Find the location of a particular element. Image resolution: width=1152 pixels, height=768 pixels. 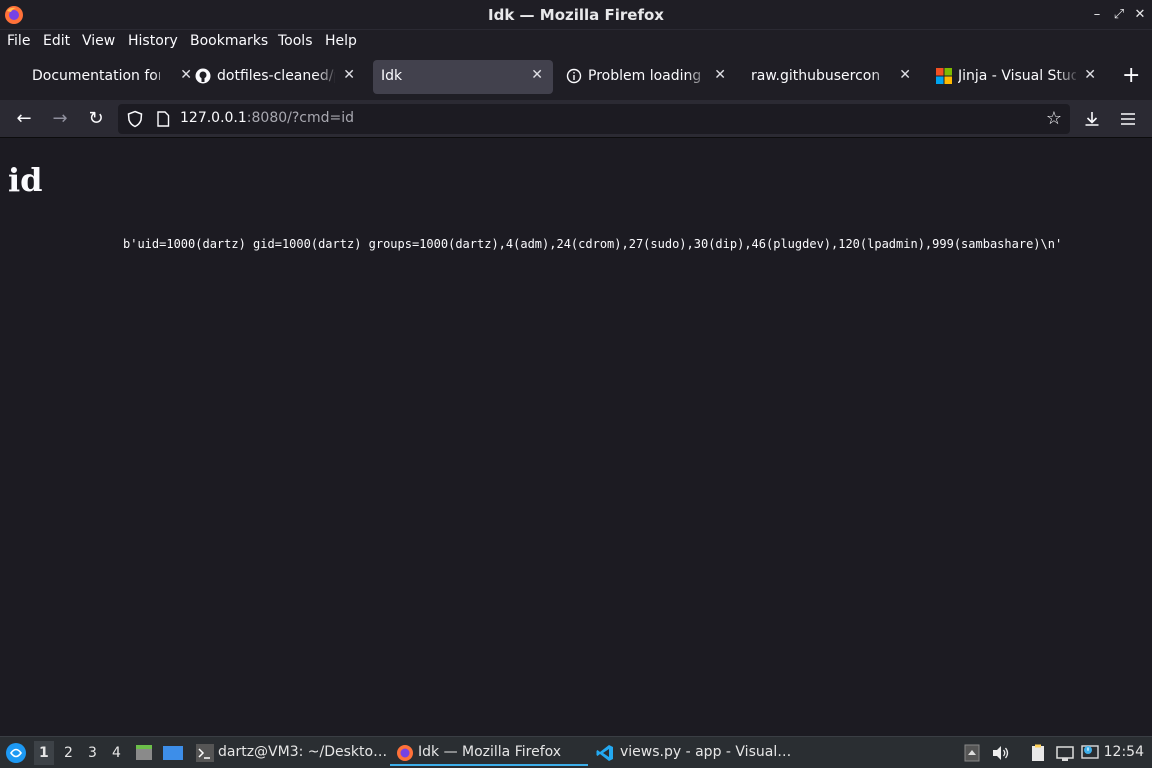

back-button: ← is located at coordinates (24, 119).